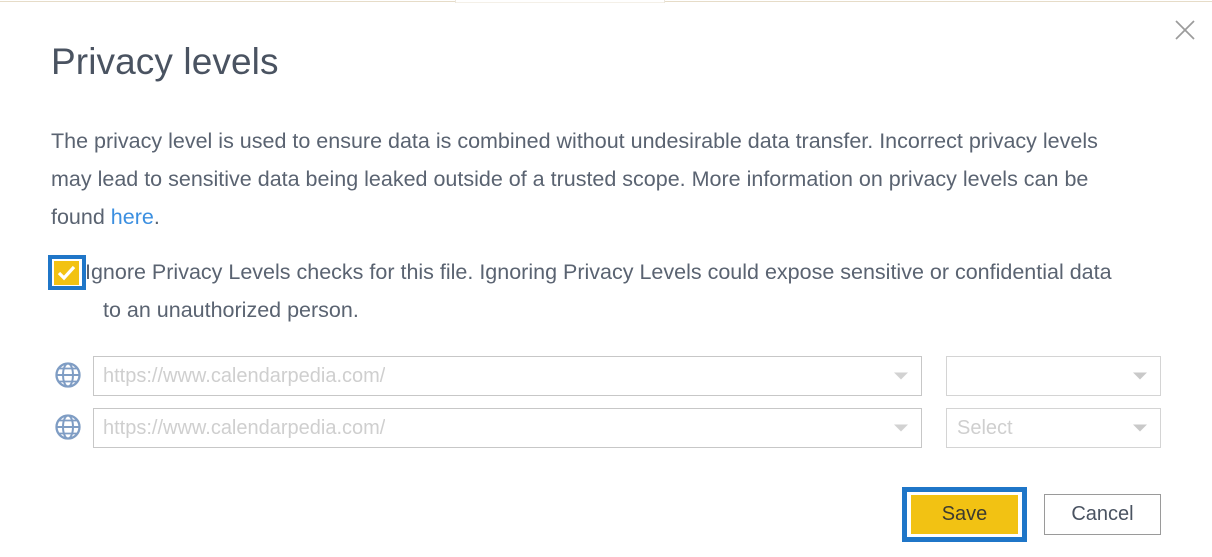  Describe the element at coordinates (156, 217) in the screenshot. I see `description-text-part2: .` at that location.